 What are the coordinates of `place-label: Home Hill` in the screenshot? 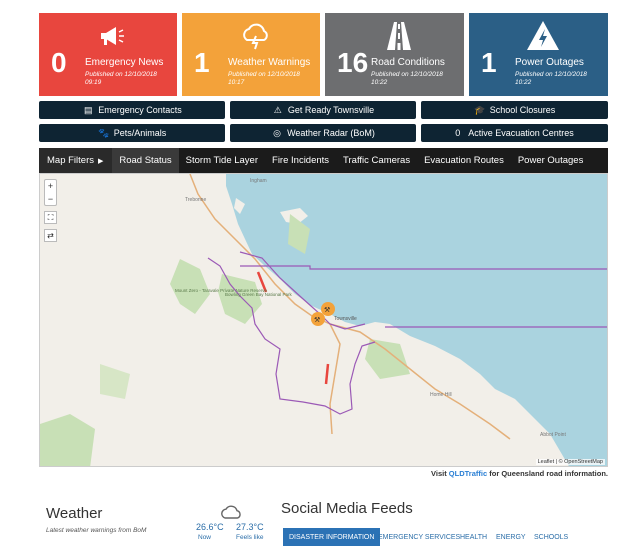 It's located at (441, 395).